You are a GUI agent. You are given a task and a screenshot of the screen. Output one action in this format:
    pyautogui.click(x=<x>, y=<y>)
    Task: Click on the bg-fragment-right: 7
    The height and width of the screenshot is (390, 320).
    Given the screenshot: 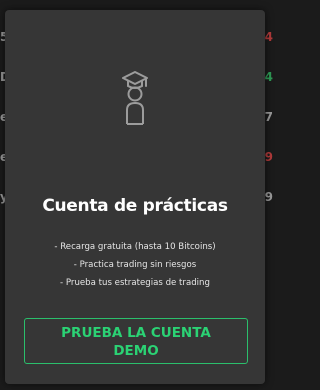 What is the action you would take?
    pyautogui.click(x=268, y=117)
    